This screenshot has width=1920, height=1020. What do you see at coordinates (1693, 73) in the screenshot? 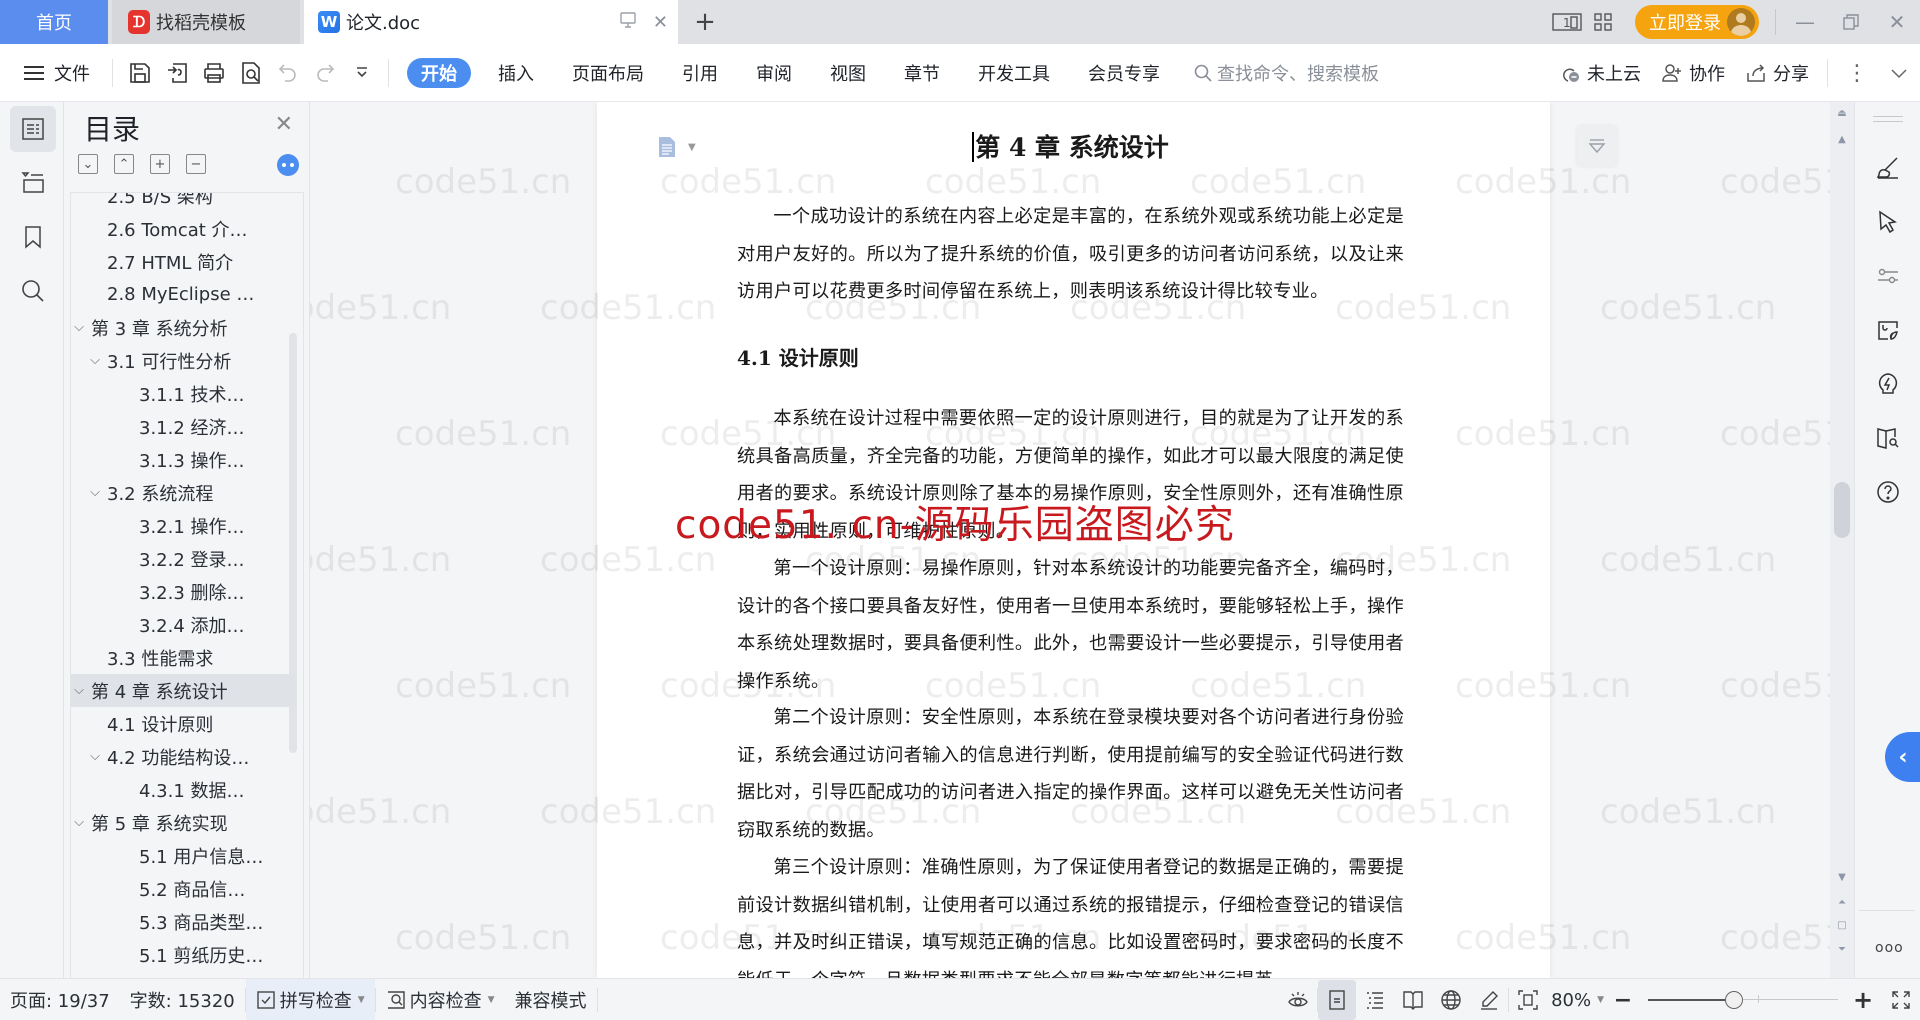
I see `collaborate-button: 协作` at bounding box center [1693, 73].